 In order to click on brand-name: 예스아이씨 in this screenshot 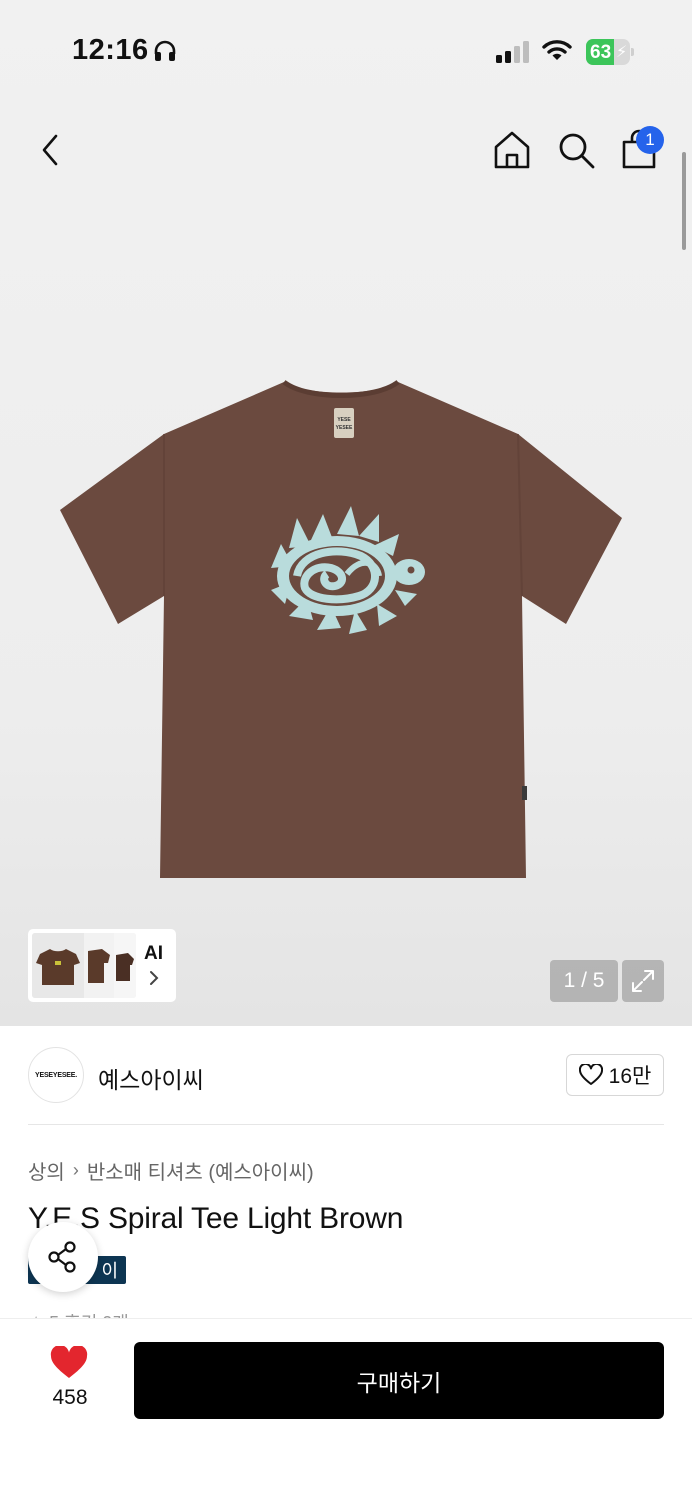, I will do `click(151, 1078)`.